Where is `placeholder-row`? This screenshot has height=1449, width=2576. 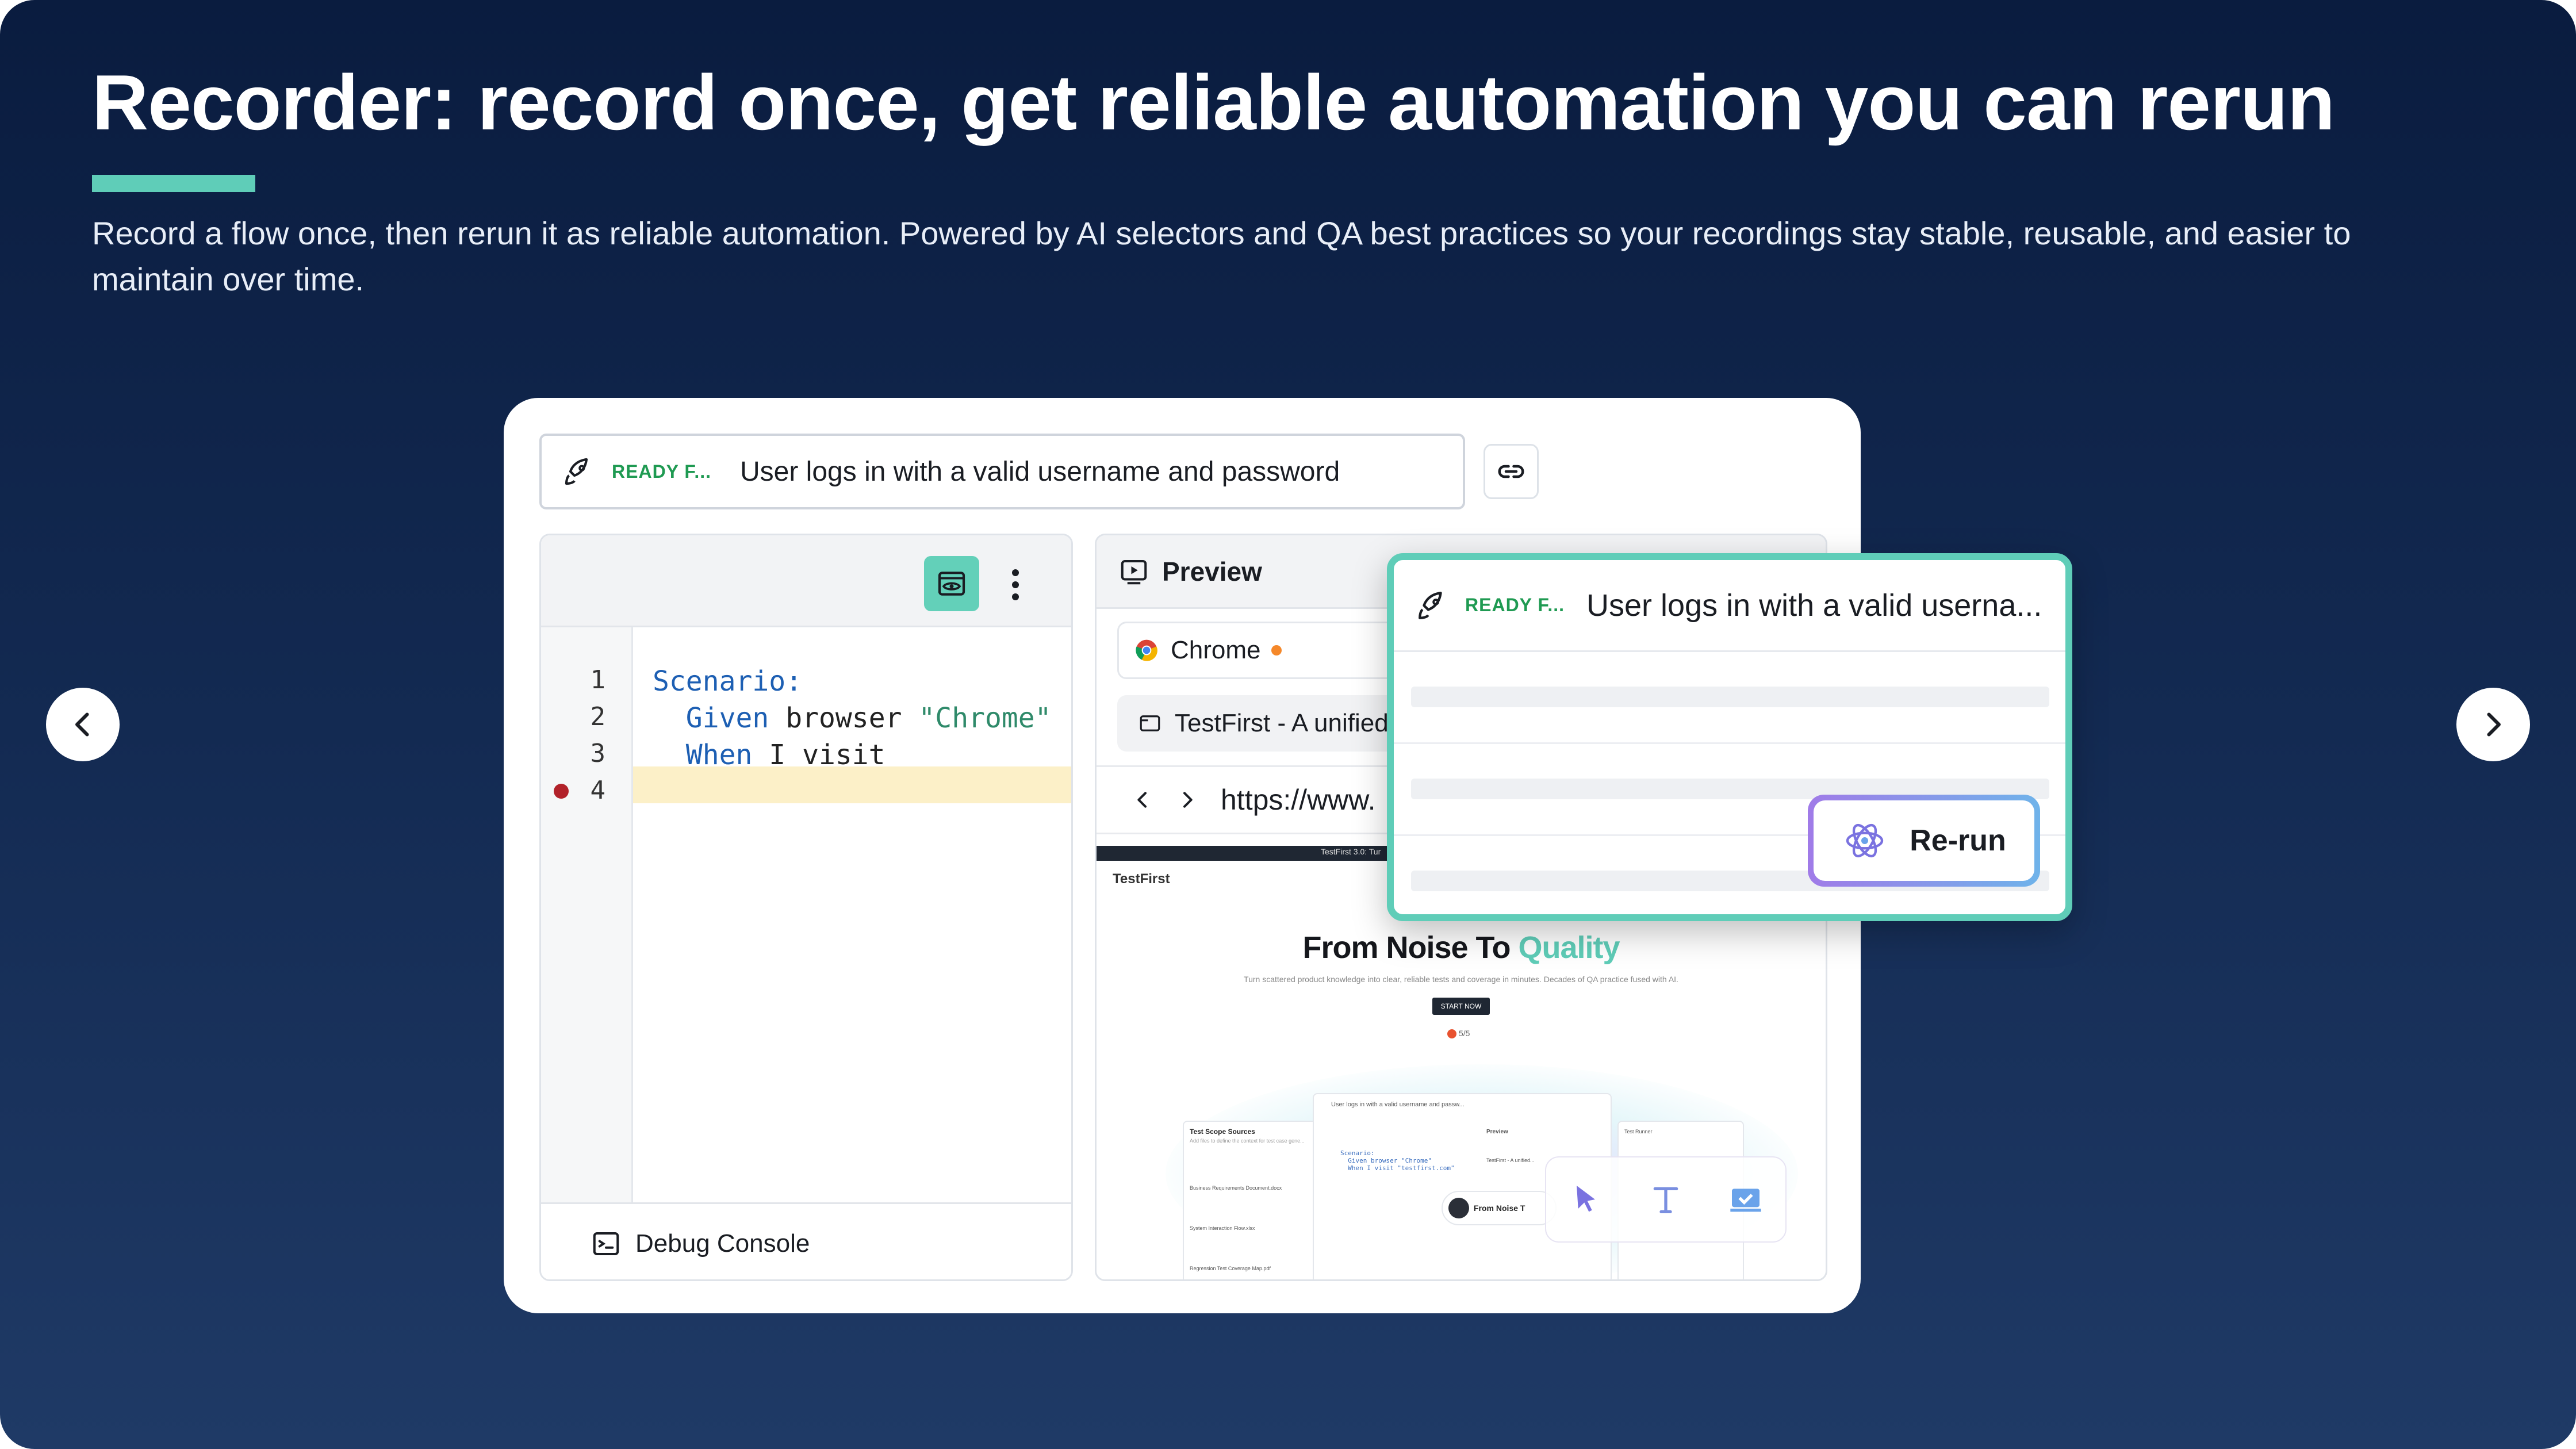 placeholder-row is located at coordinates (1729, 698).